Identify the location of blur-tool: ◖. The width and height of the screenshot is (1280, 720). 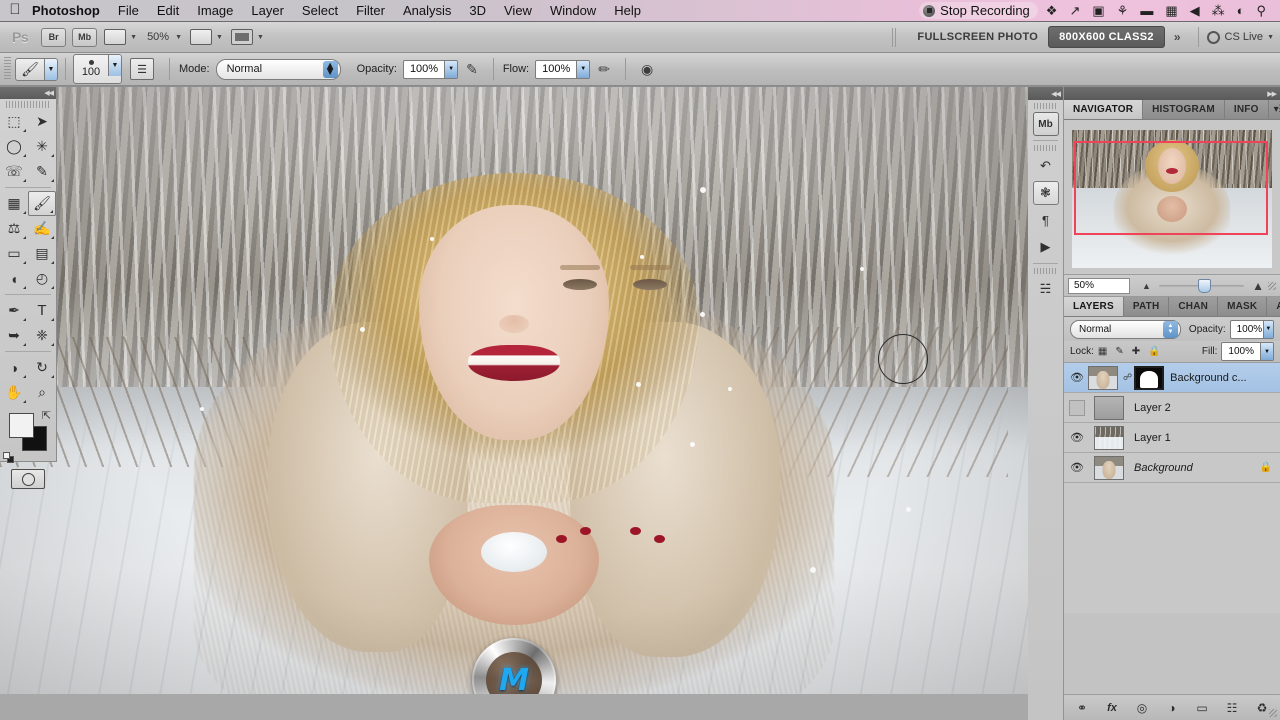
(14, 278).